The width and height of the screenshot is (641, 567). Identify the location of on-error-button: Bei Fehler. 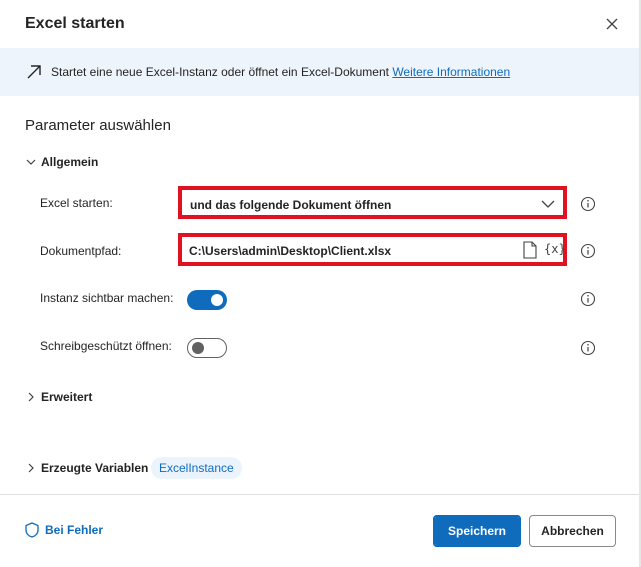
(64, 530).